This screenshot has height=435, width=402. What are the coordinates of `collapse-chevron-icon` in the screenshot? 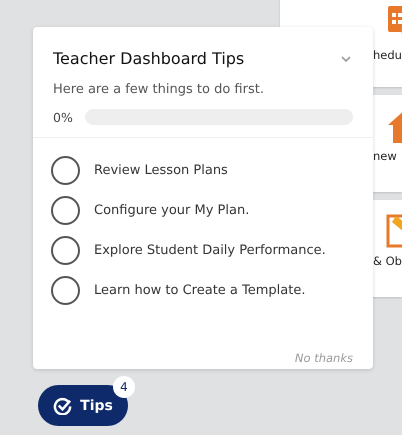 It's located at (346, 59).